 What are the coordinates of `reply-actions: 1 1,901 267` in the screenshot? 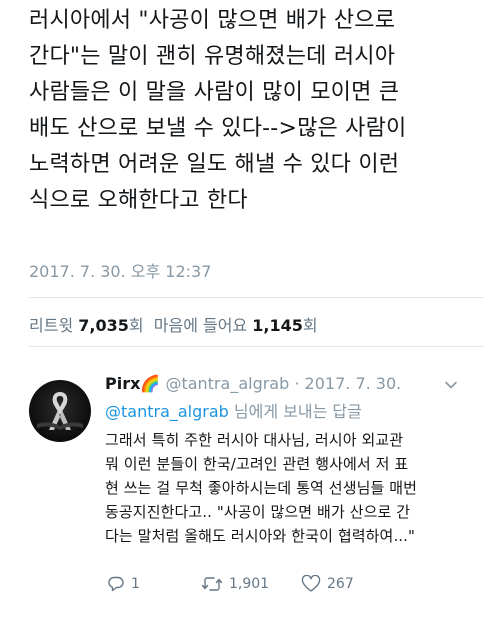 It's located at (294, 587).